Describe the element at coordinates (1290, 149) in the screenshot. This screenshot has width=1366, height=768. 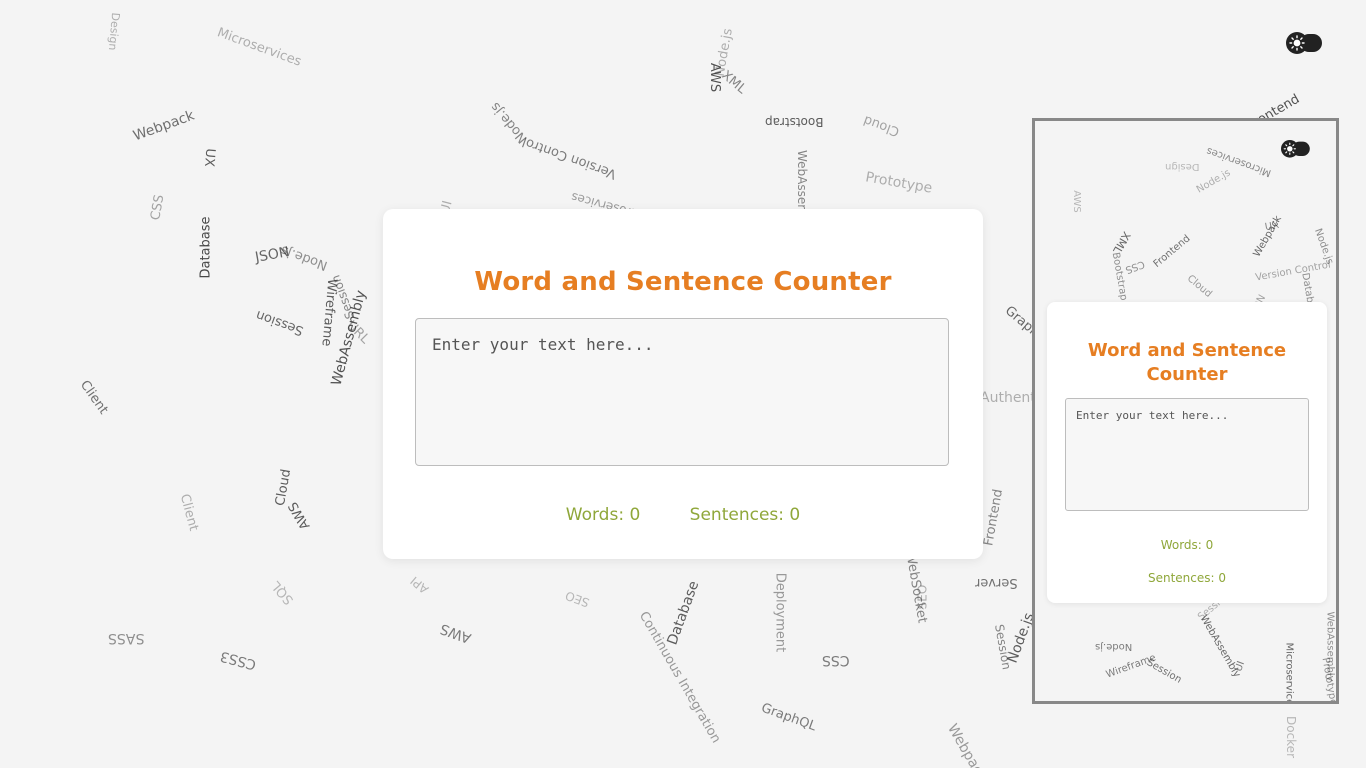
I see `mobile-sun-icon` at that location.